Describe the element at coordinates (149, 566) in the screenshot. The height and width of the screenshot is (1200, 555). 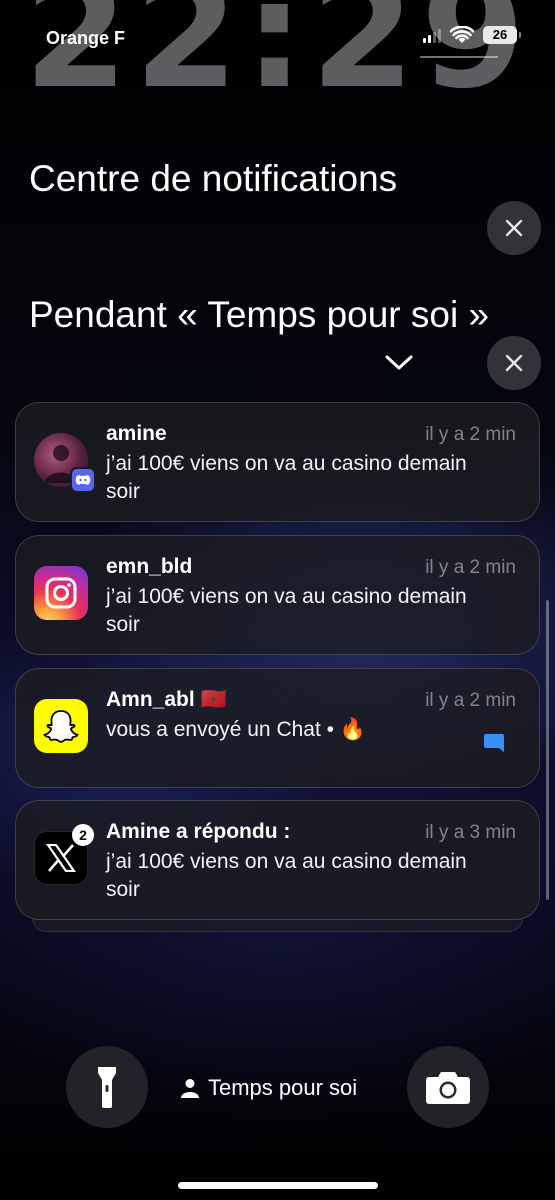
I see `notification-sender: emn_bld` at that location.